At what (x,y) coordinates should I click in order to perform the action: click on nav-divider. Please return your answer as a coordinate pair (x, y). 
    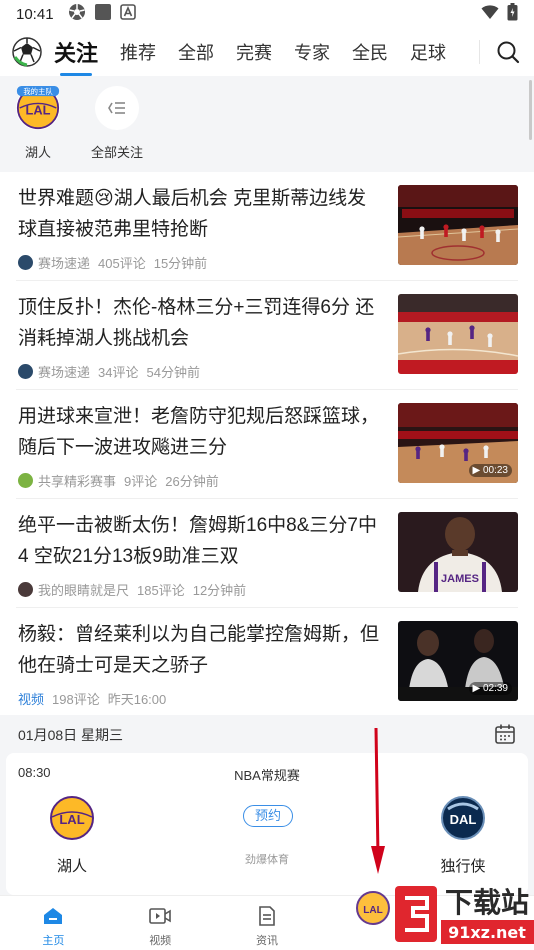
    Looking at the image, I should click on (479, 52).